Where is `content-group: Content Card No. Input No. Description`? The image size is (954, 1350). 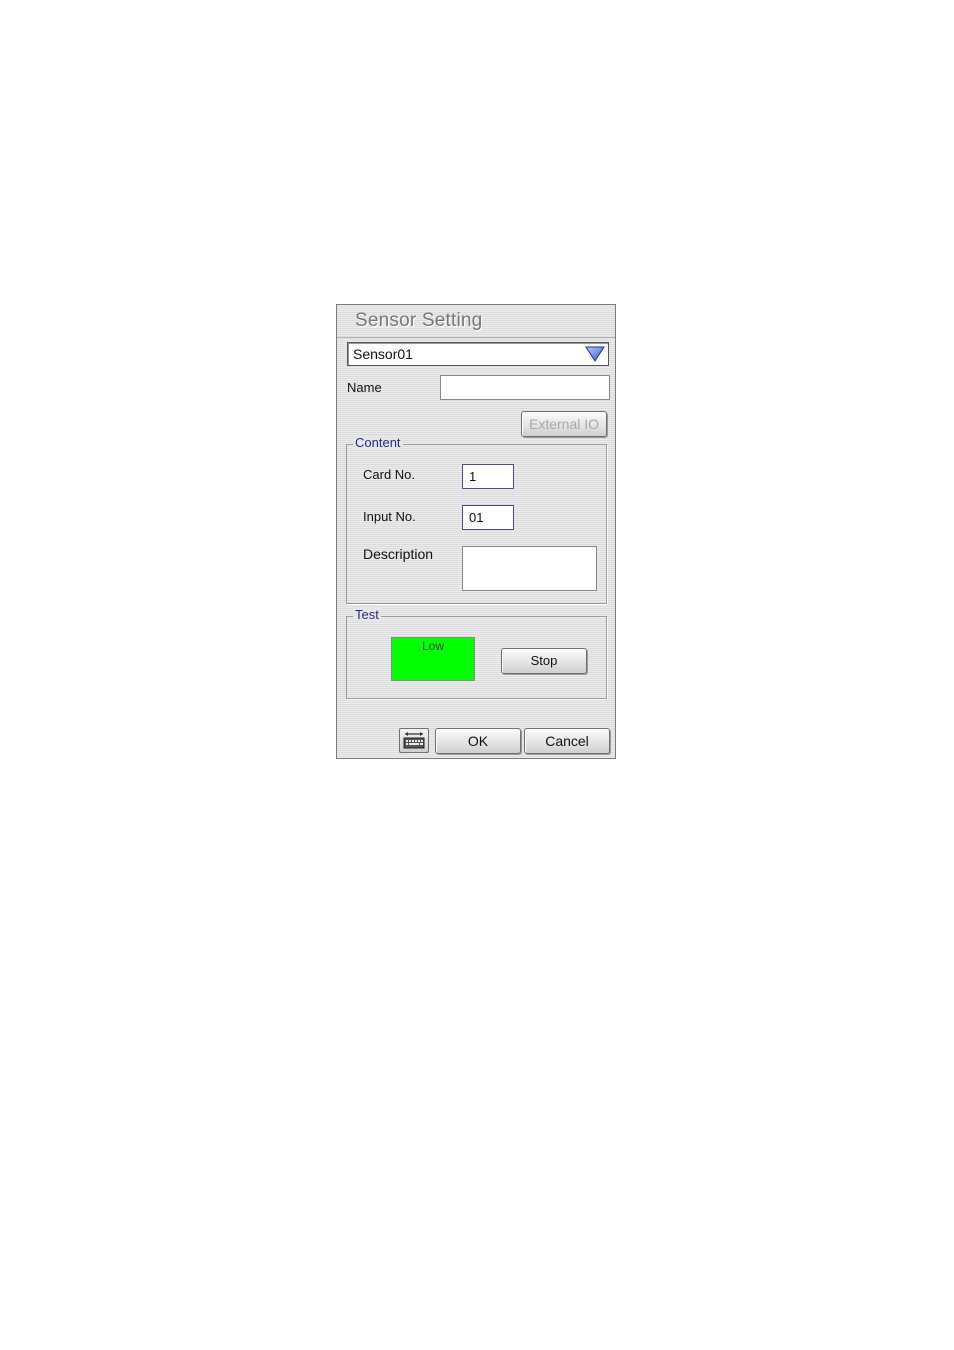 content-group: Content Card No. Input No. Description is located at coordinates (476, 519).